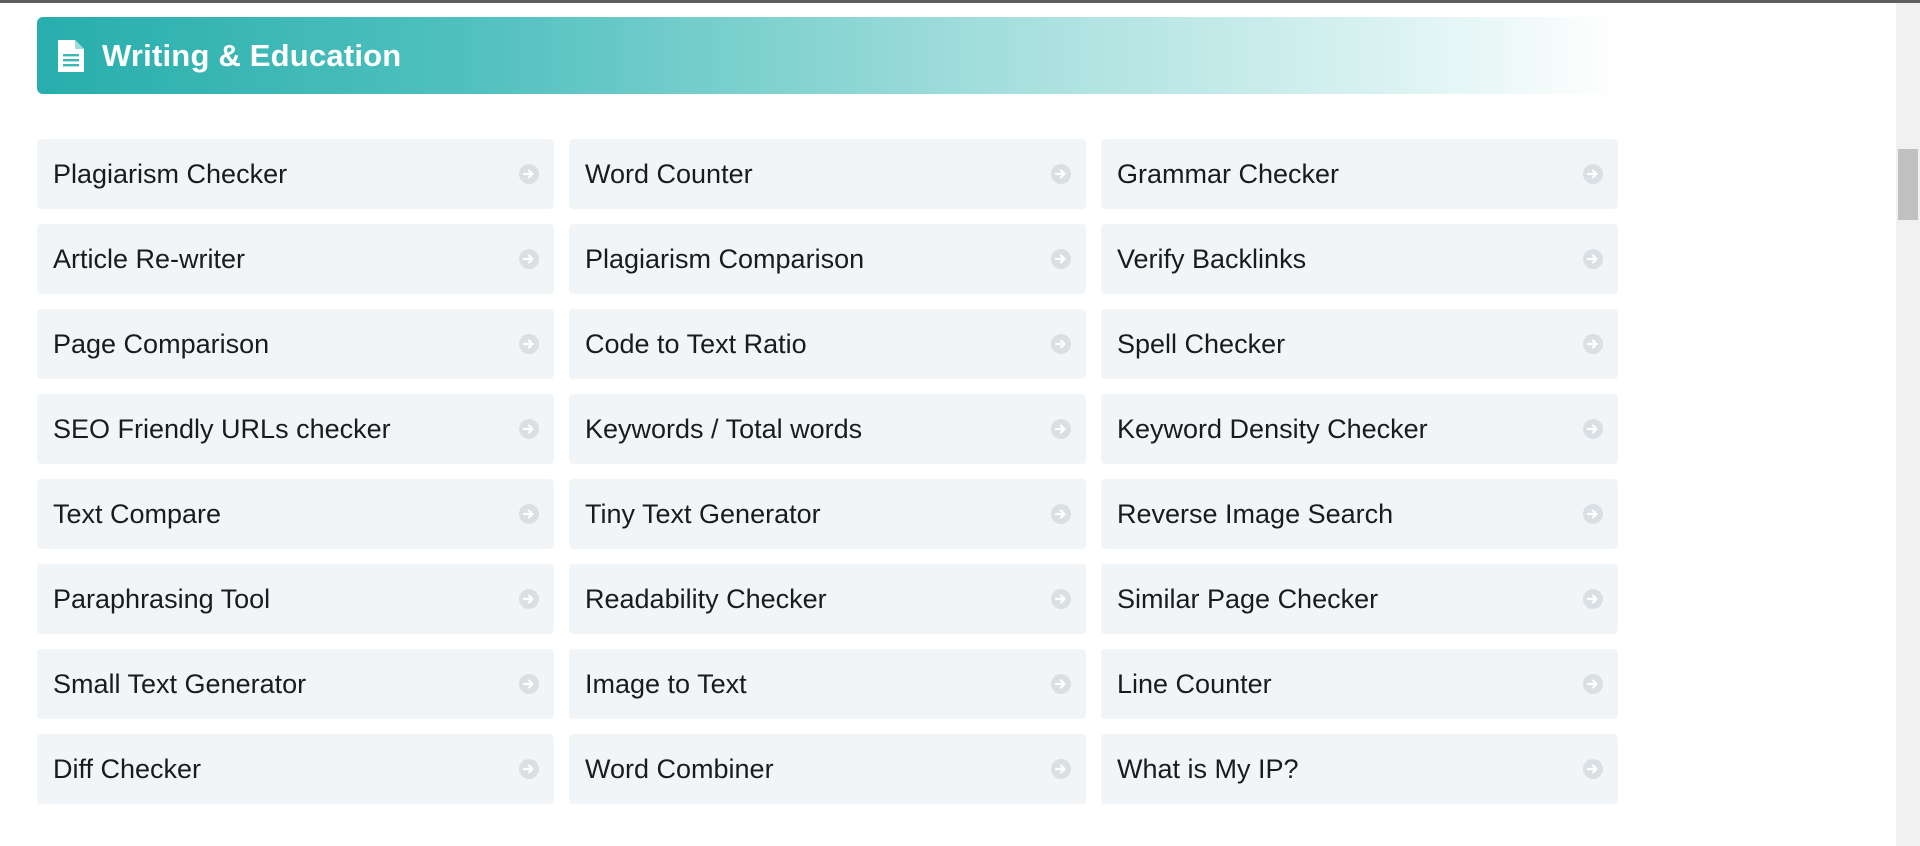  I want to click on tool-label: What is My IP?, so click(1208, 768).